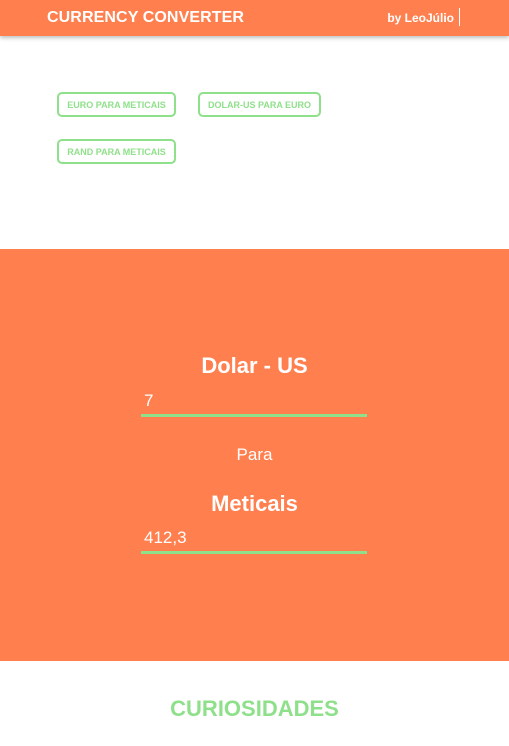 The width and height of the screenshot is (509, 746). What do you see at coordinates (259, 104) in the screenshot?
I see `dollar-to-euro-button: DOLAR-US PARA EURO` at bounding box center [259, 104].